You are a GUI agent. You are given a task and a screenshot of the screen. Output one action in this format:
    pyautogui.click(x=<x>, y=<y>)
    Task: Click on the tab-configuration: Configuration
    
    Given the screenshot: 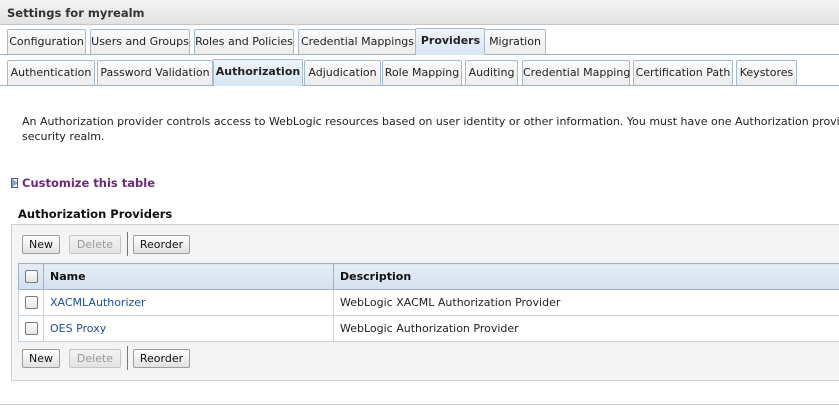 What is the action you would take?
    pyautogui.click(x=46, y=41)
    